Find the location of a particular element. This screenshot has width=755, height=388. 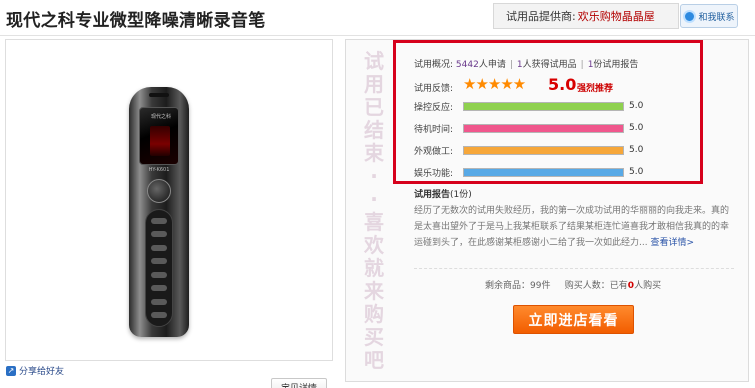

watermark-char: 试 is located at coordinates (374, 61).